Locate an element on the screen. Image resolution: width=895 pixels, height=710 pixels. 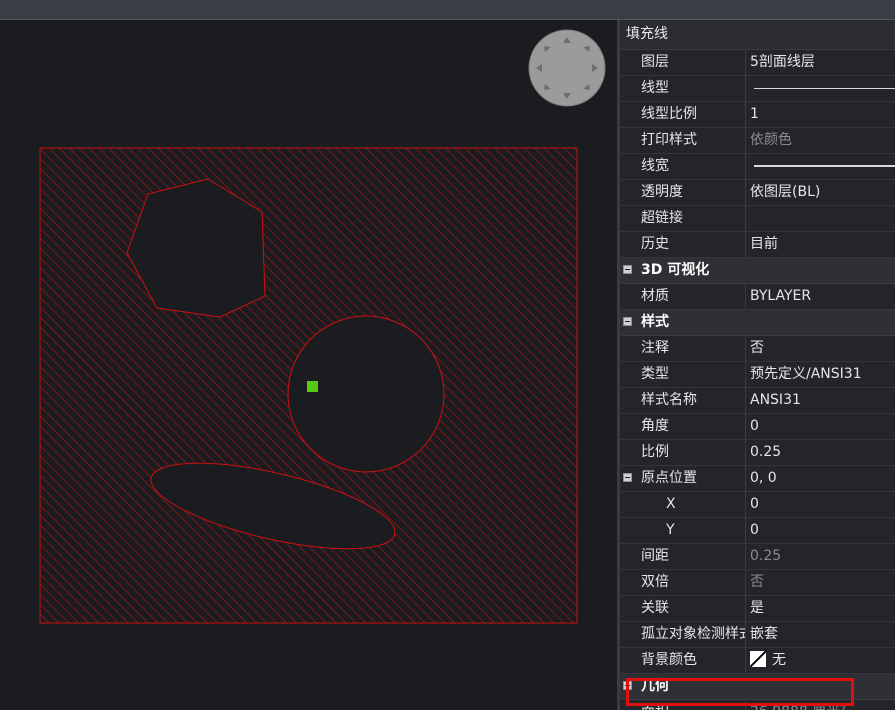
prop-row-lineweight: 线宽 is located at coordinates (757, 167).